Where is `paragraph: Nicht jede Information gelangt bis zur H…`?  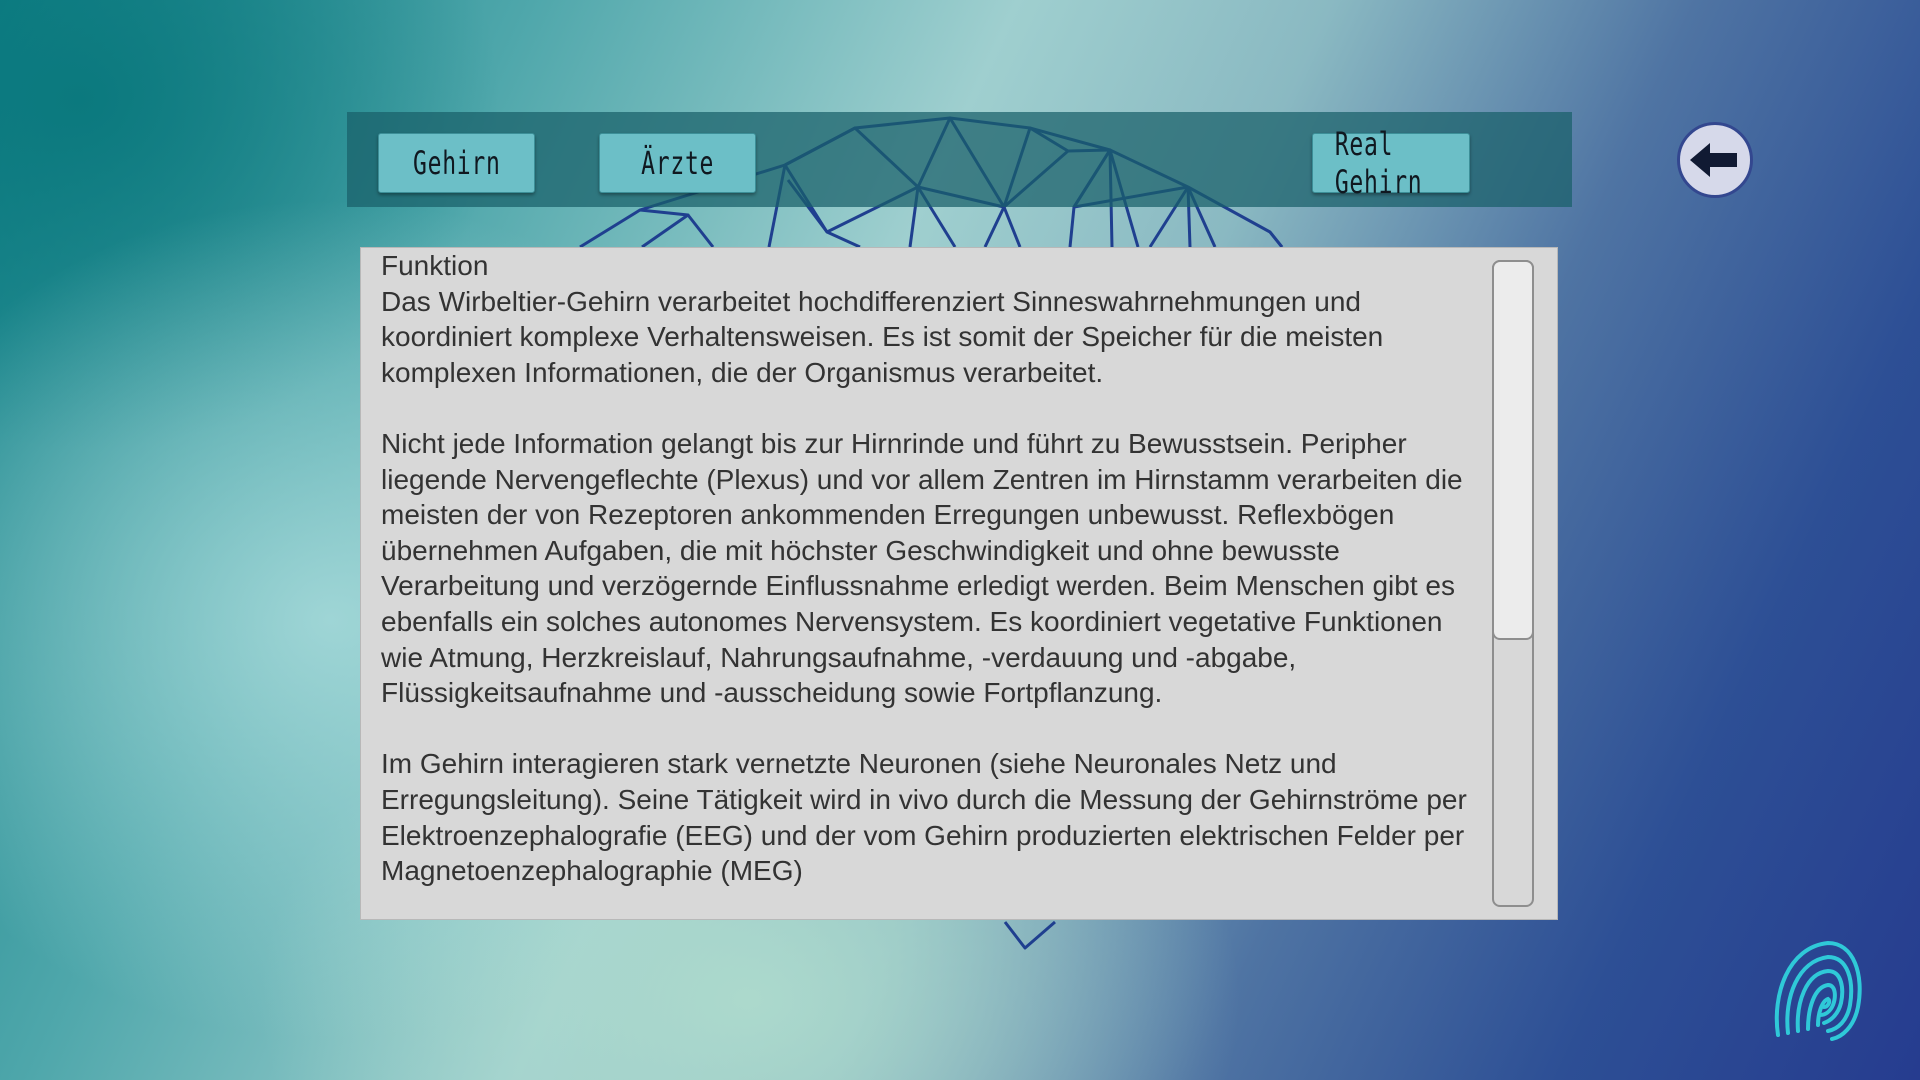 paragraph: Nicht jede Information gelangt bis zur H… is located at coordinates (922, 568).